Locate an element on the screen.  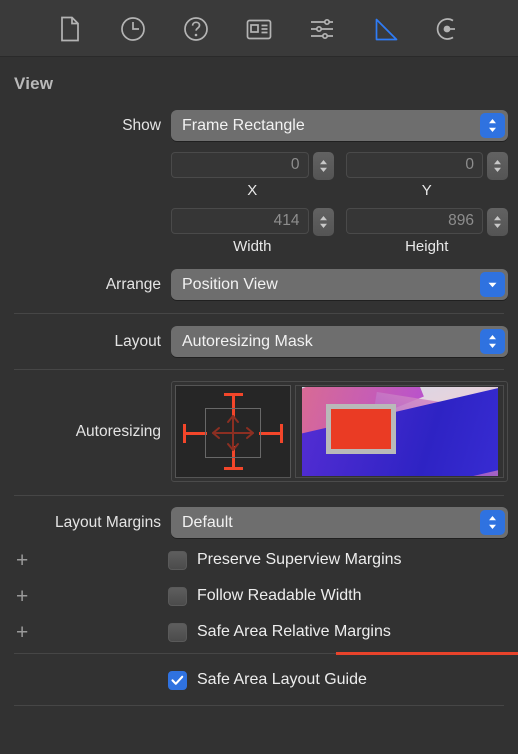
height-field-column: 896 Height is located at coordinates (426, 231).